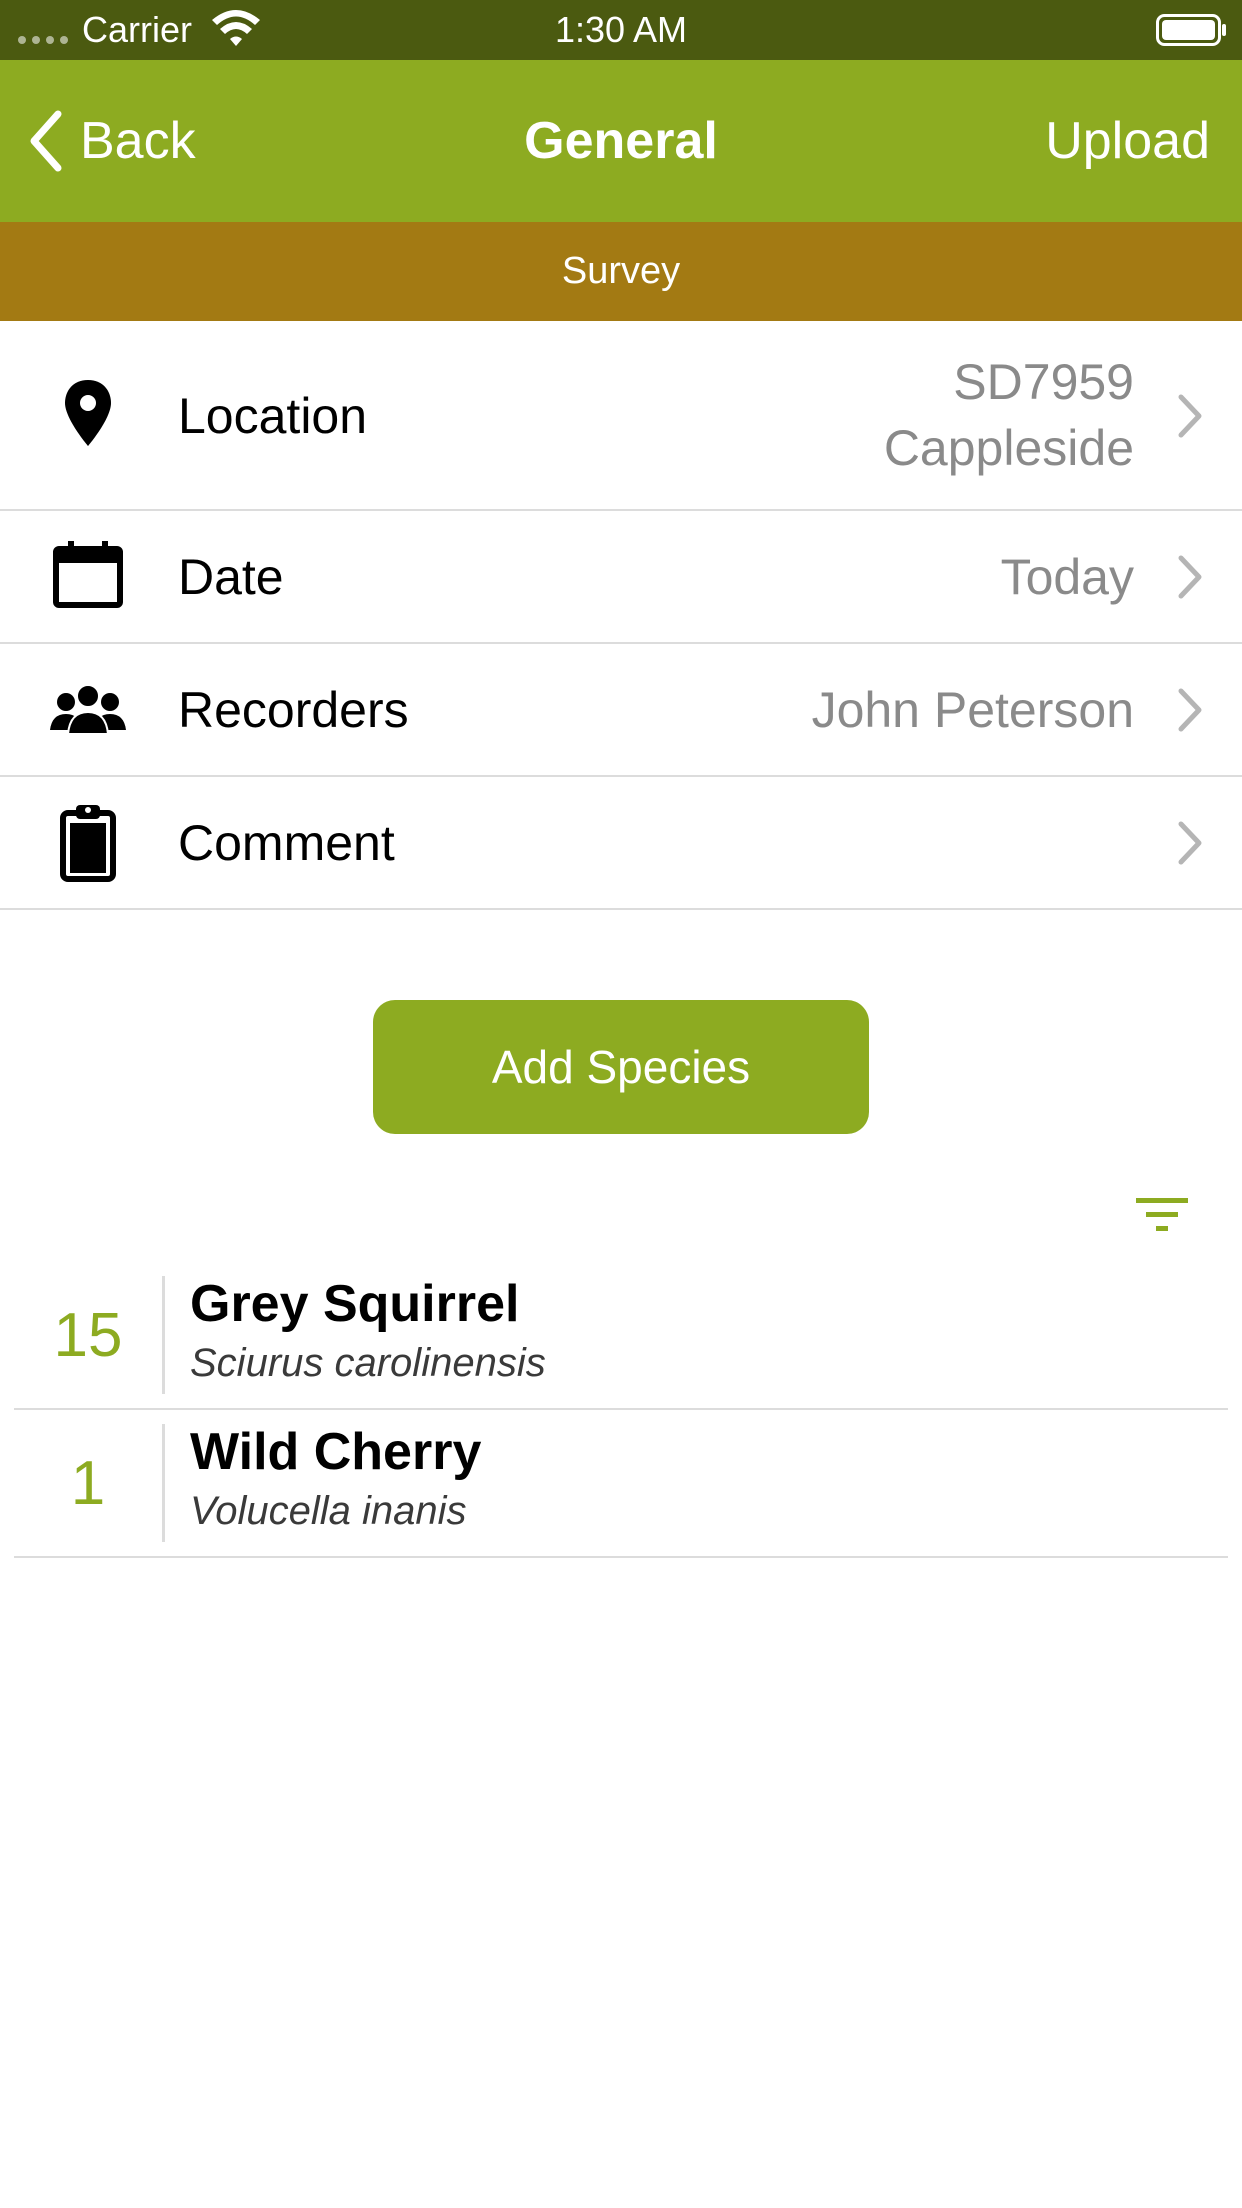 The image size is (1242, 2208). I want to click on recorders-label: Recorders, so click(293, 710).